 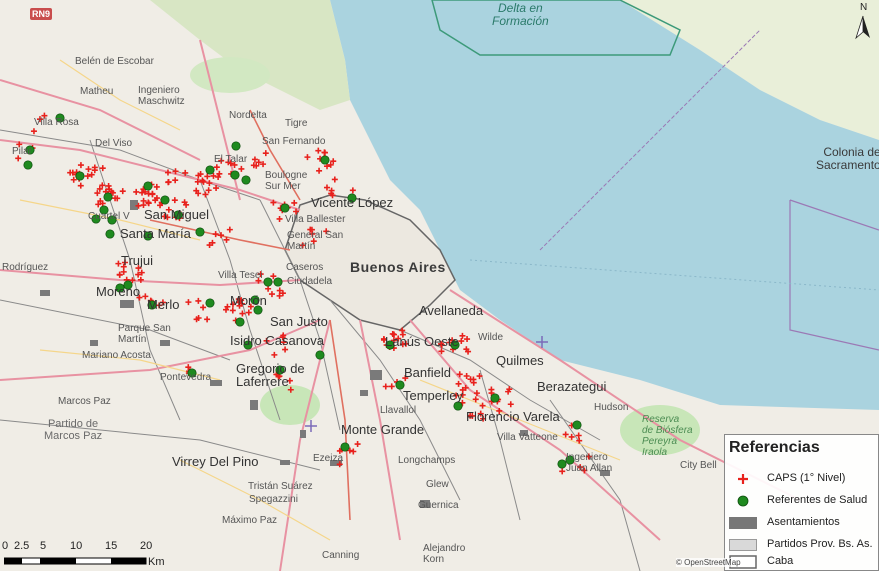 I want to click on label-maschwitz: Ingeniero Maschwitz, so click(x=161, y=96).